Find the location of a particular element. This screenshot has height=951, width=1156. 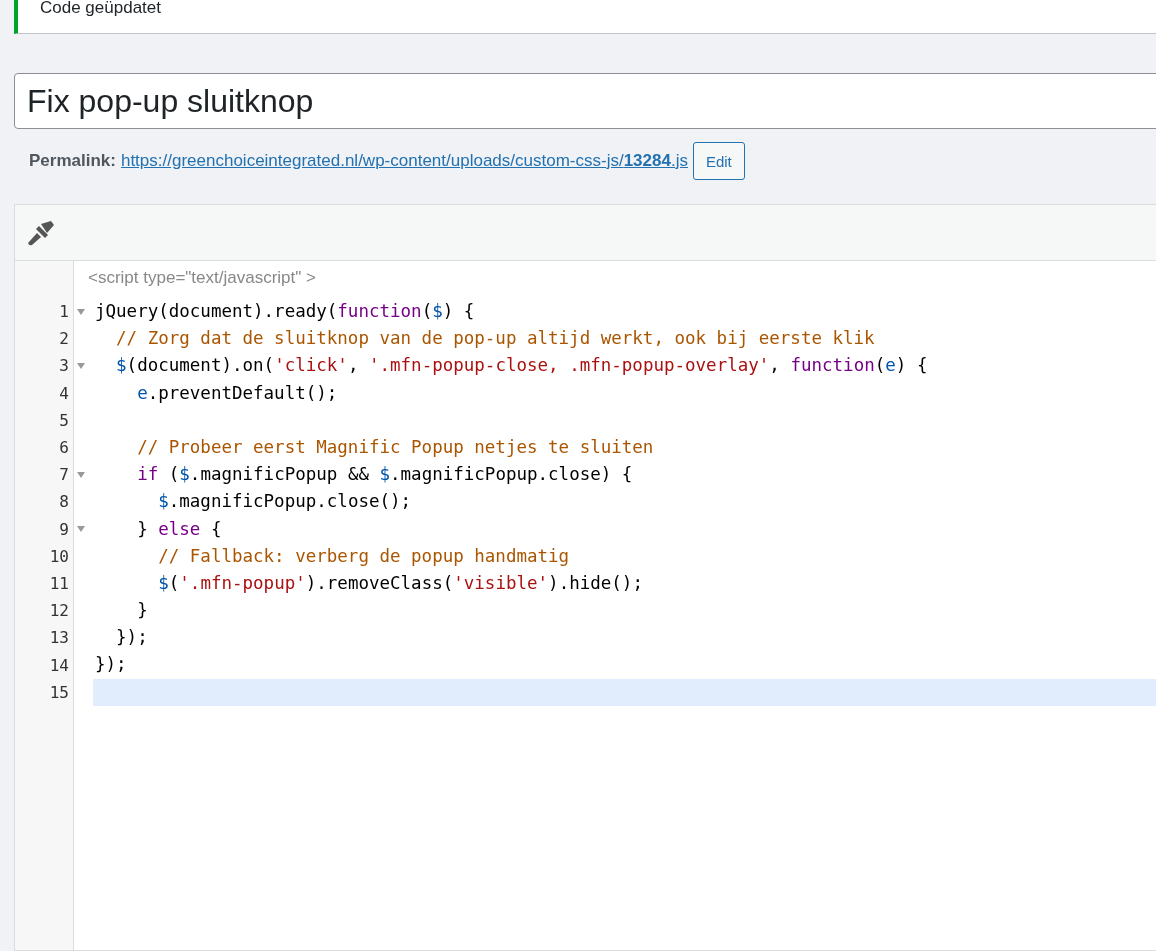

code-line: jQuery(document).ready(function($) { is located at coordinates (285, 311).